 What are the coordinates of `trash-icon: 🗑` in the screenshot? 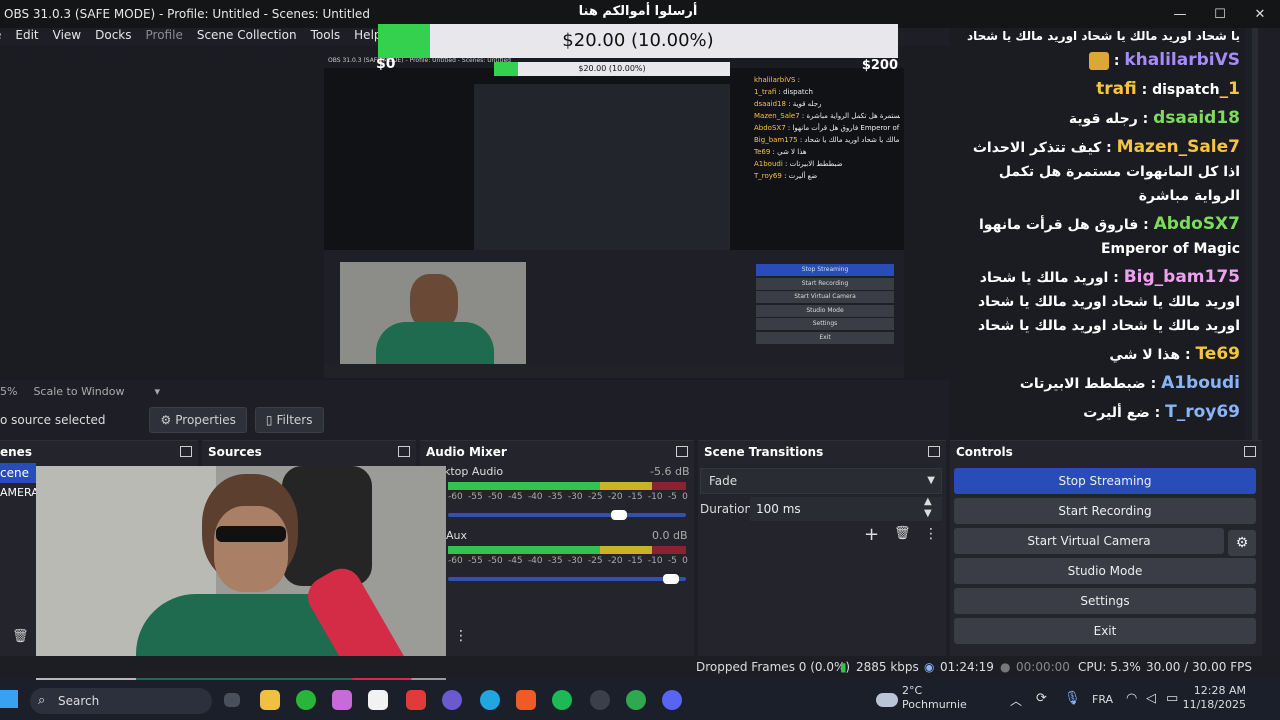 It's located at (902, 533).